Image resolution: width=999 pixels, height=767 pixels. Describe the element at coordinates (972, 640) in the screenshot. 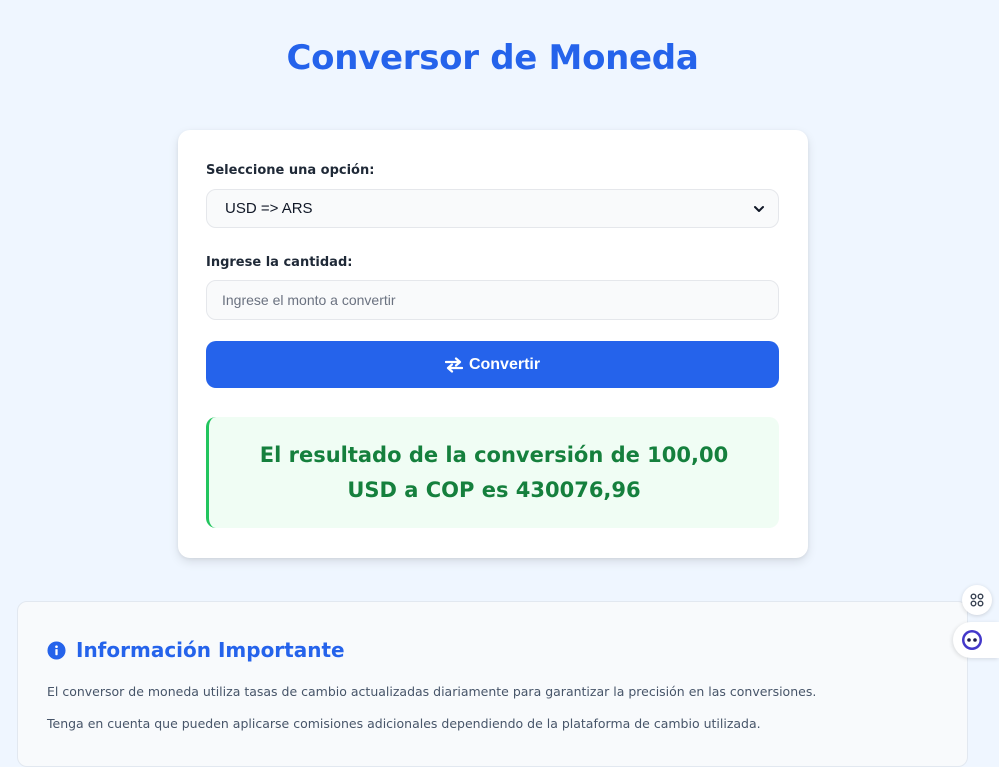

I see `assistant-face-icon` at that location.